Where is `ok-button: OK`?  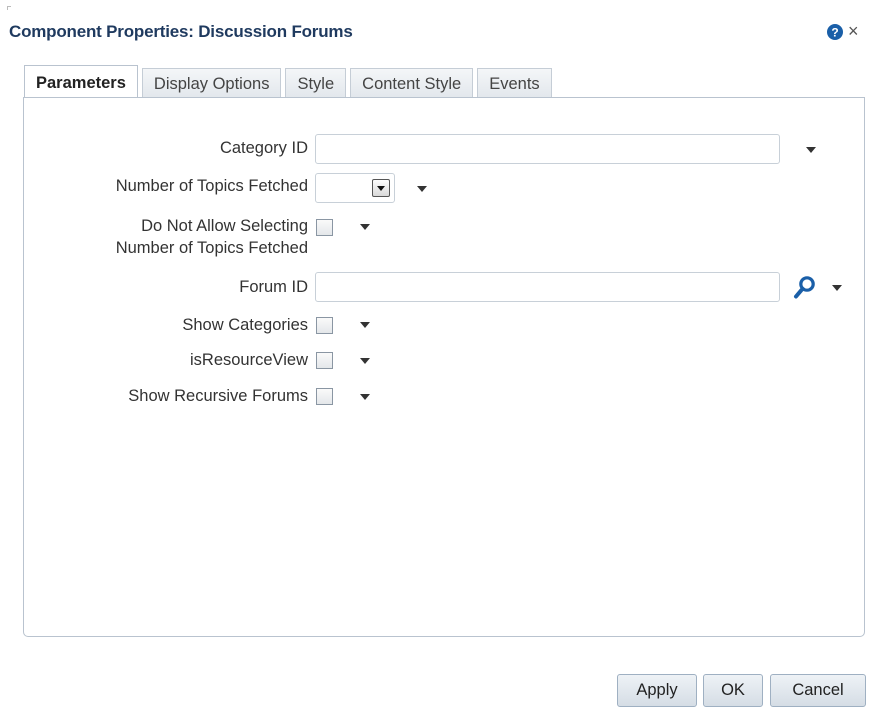
ok-button: OK is located at coordinates (733, 690).